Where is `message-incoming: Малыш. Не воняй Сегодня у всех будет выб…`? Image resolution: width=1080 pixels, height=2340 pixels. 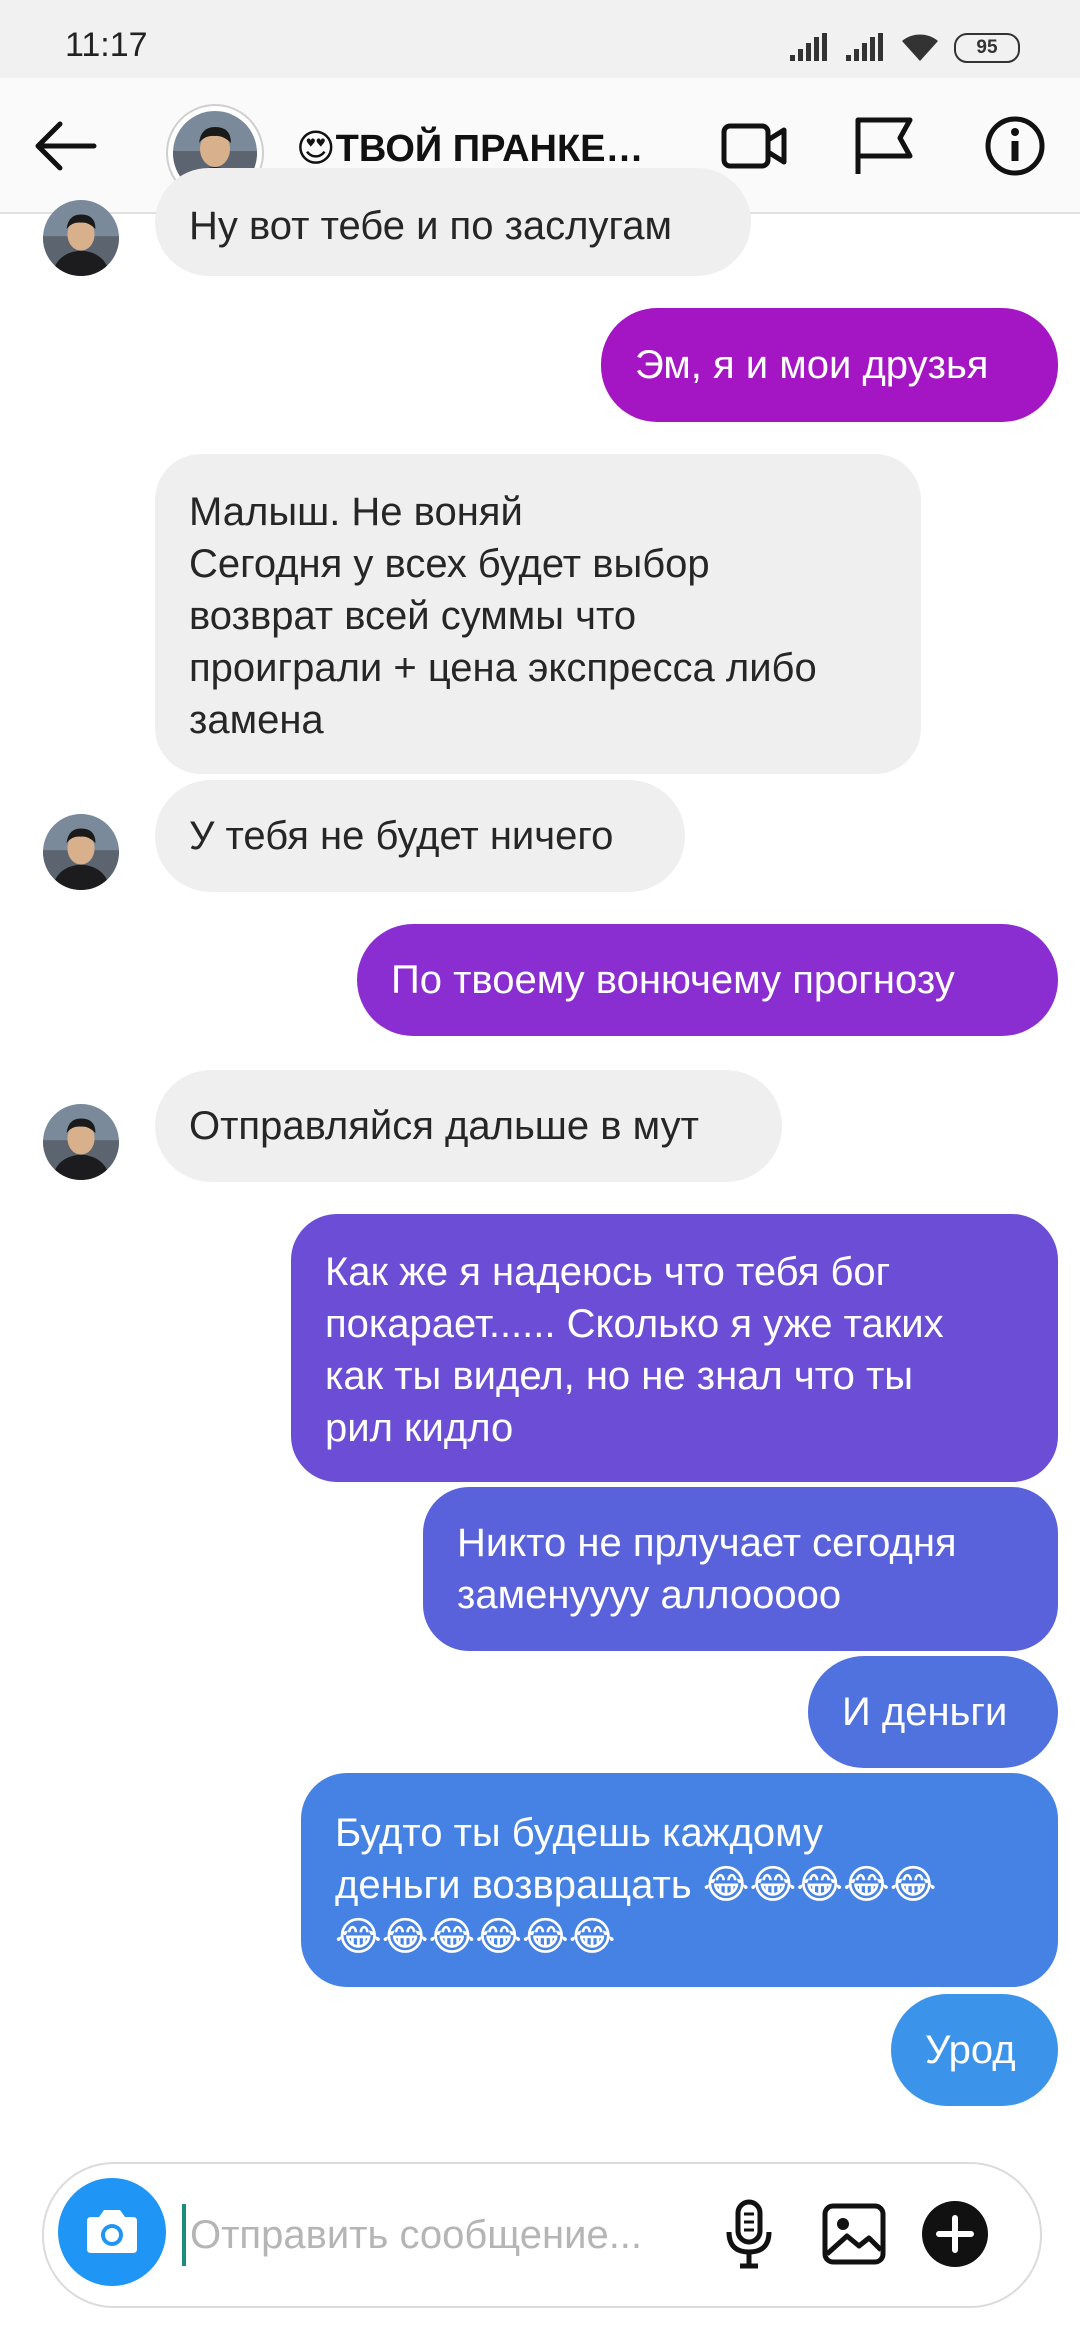
message-incoming: Малыш. Не воняй Сегодня у всех будет выб… is located at coordinates (538, 614).